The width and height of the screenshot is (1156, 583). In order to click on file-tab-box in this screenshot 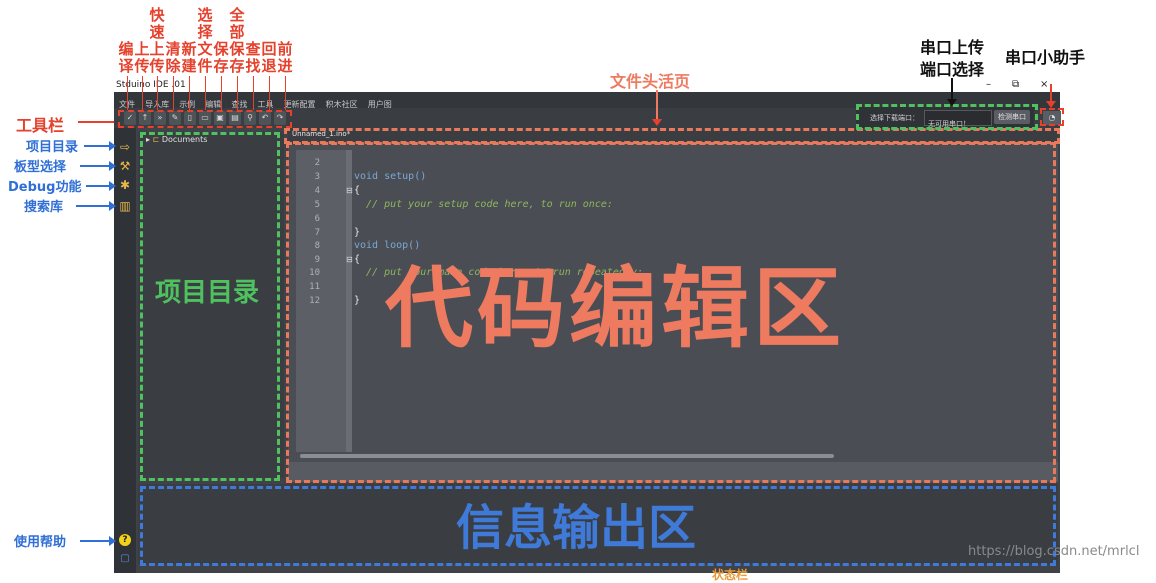, I will do `click(672, 136)`.